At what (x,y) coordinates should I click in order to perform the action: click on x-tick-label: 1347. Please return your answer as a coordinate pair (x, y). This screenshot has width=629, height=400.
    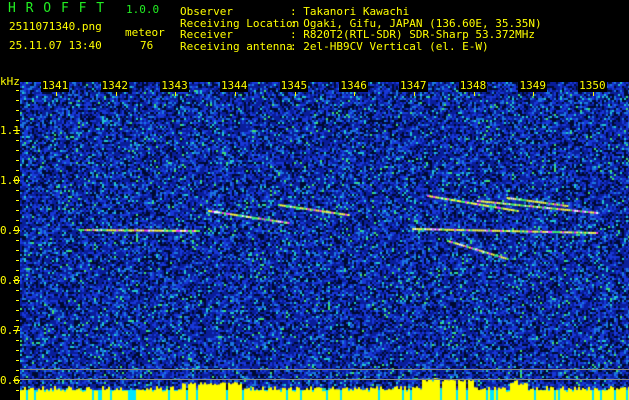
    Looking at the image, I should click on (413, 85).